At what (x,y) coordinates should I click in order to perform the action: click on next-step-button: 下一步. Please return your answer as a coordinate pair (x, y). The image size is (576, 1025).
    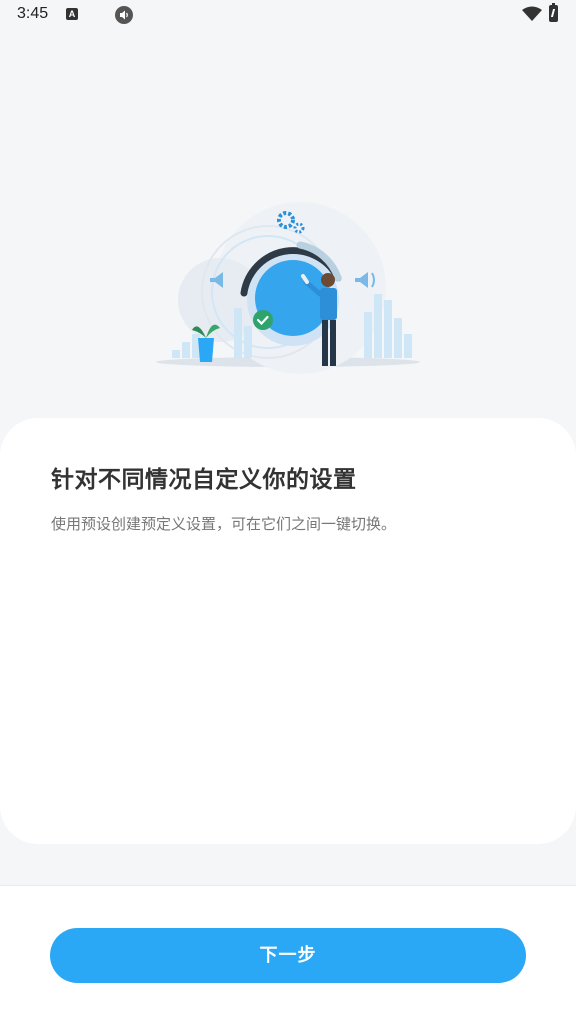
    Looking at the image, I should click on (288, 955).